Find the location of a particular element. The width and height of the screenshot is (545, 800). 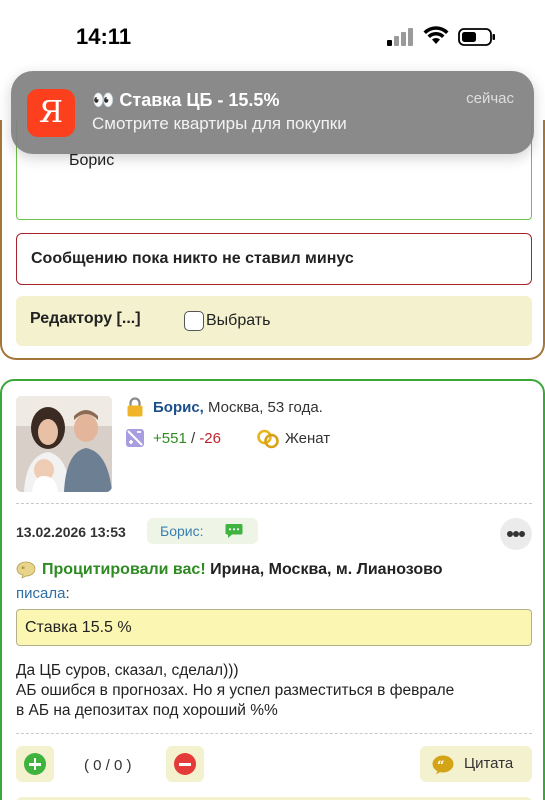

quote-icon: “ is located at coordinates (443, 765).